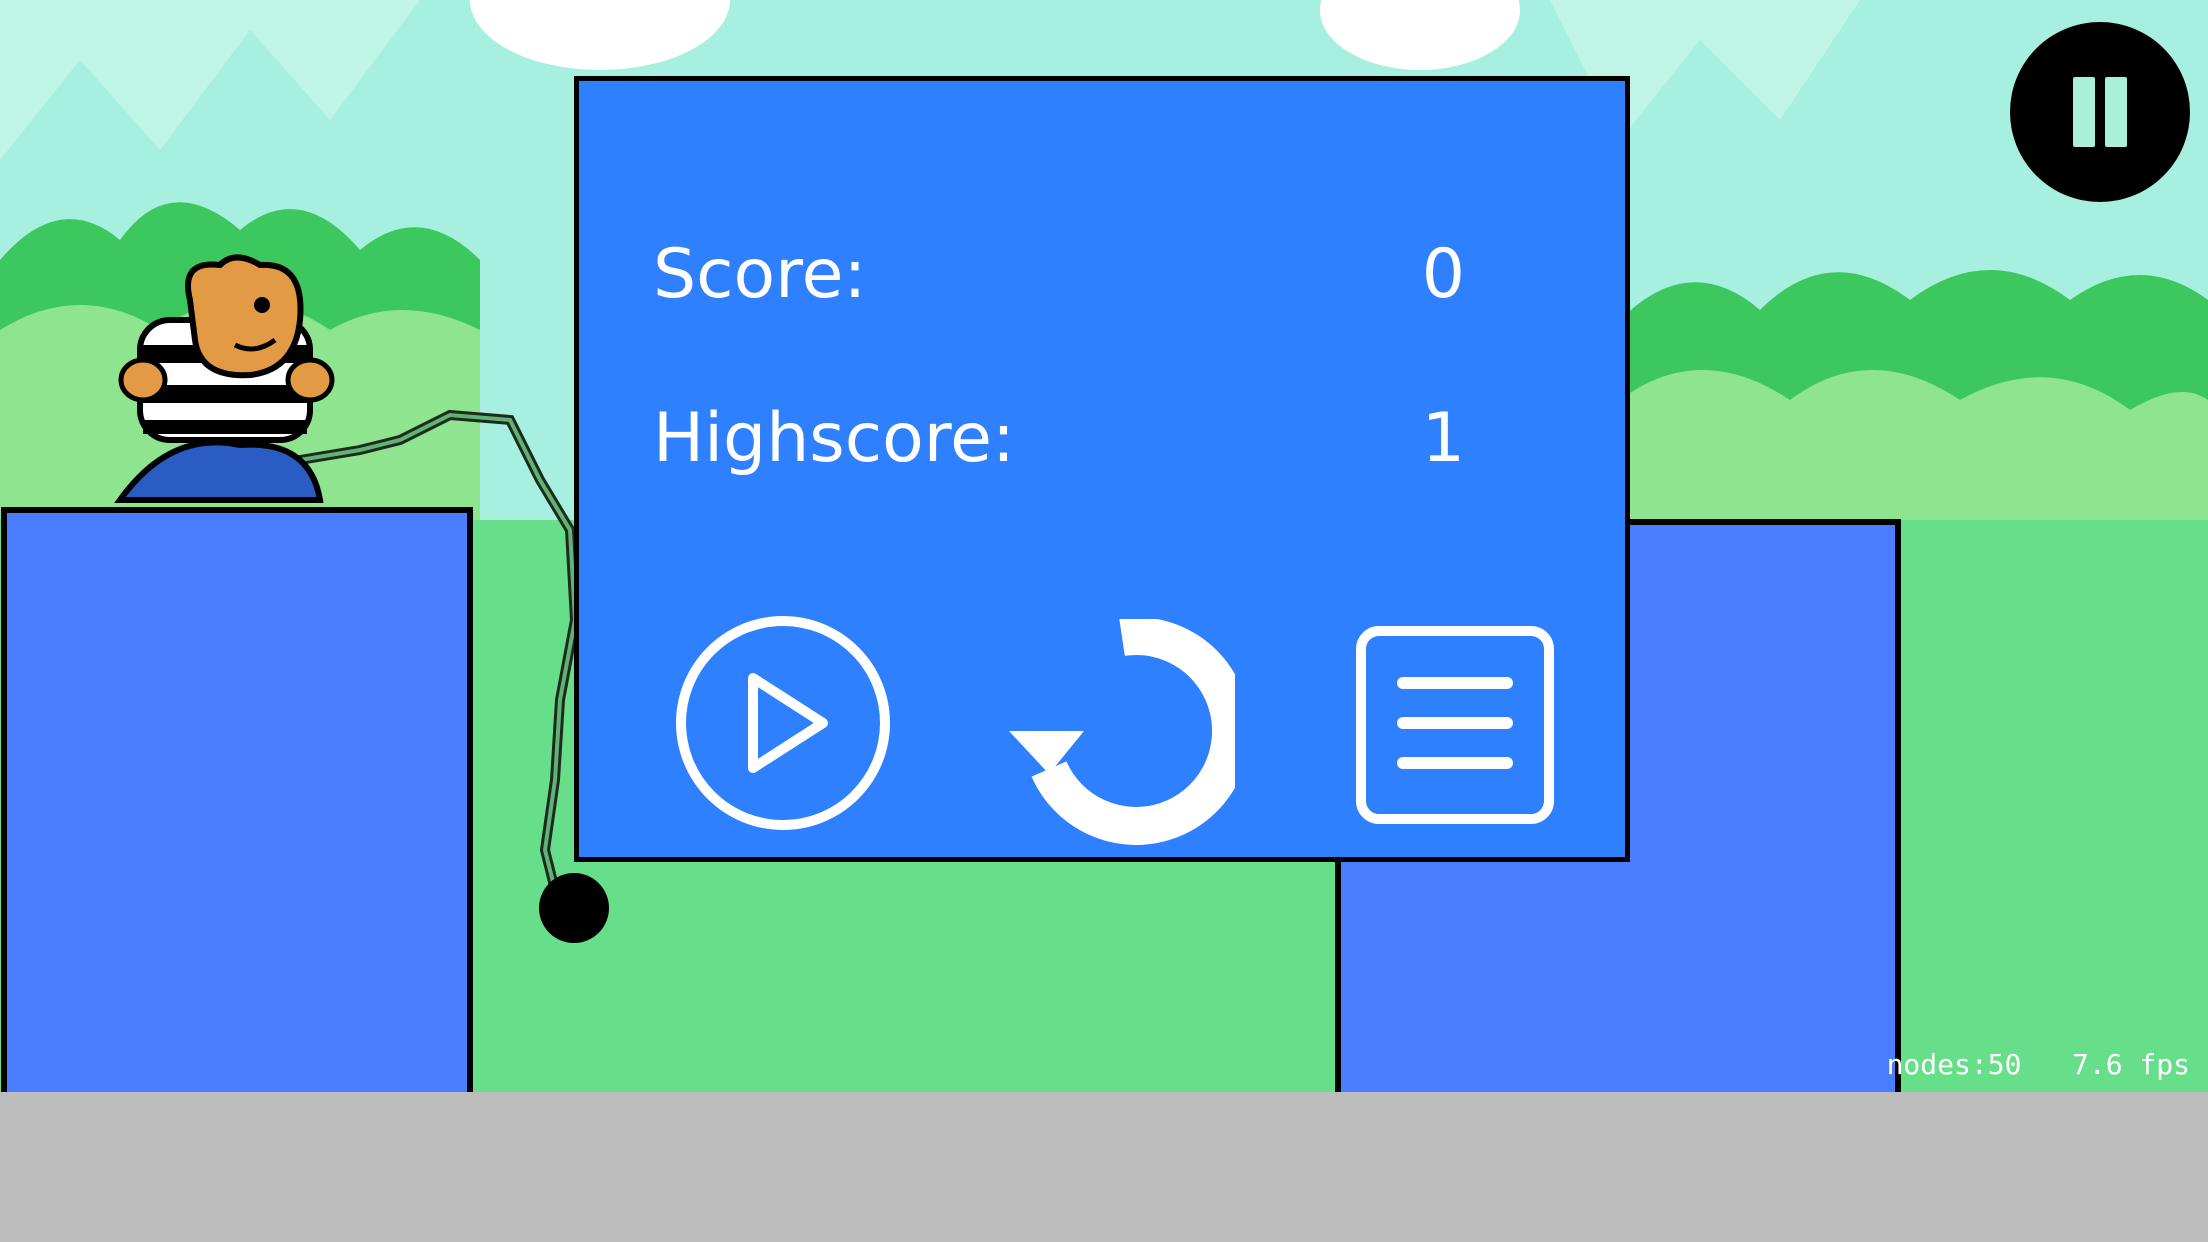  I want to click on play-icon, so click(783, 723).